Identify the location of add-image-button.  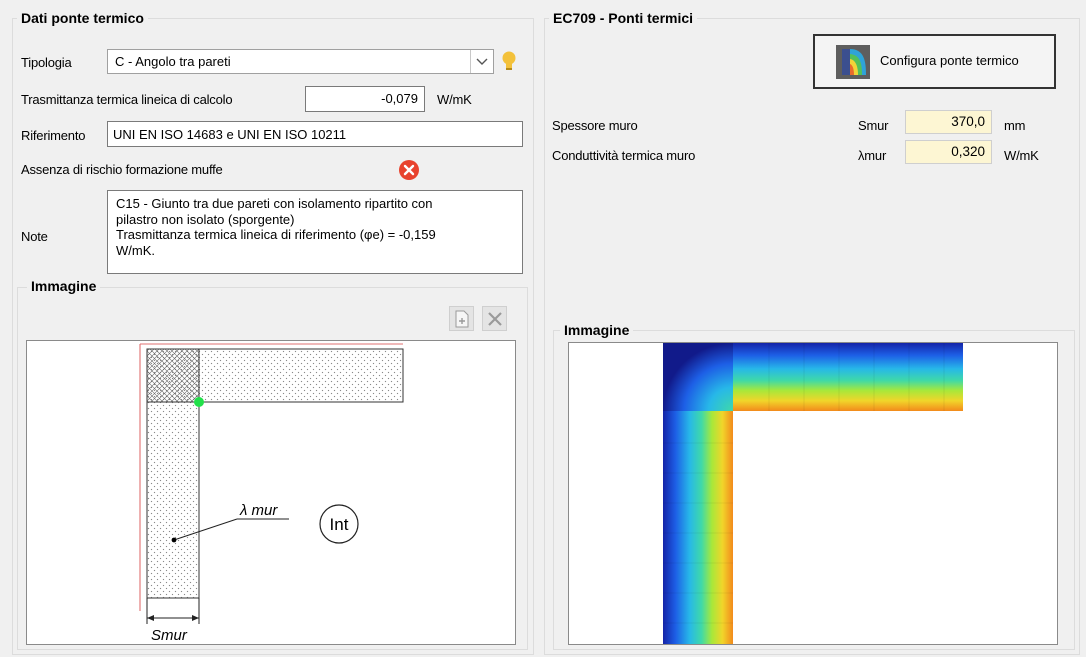
(461, 318).